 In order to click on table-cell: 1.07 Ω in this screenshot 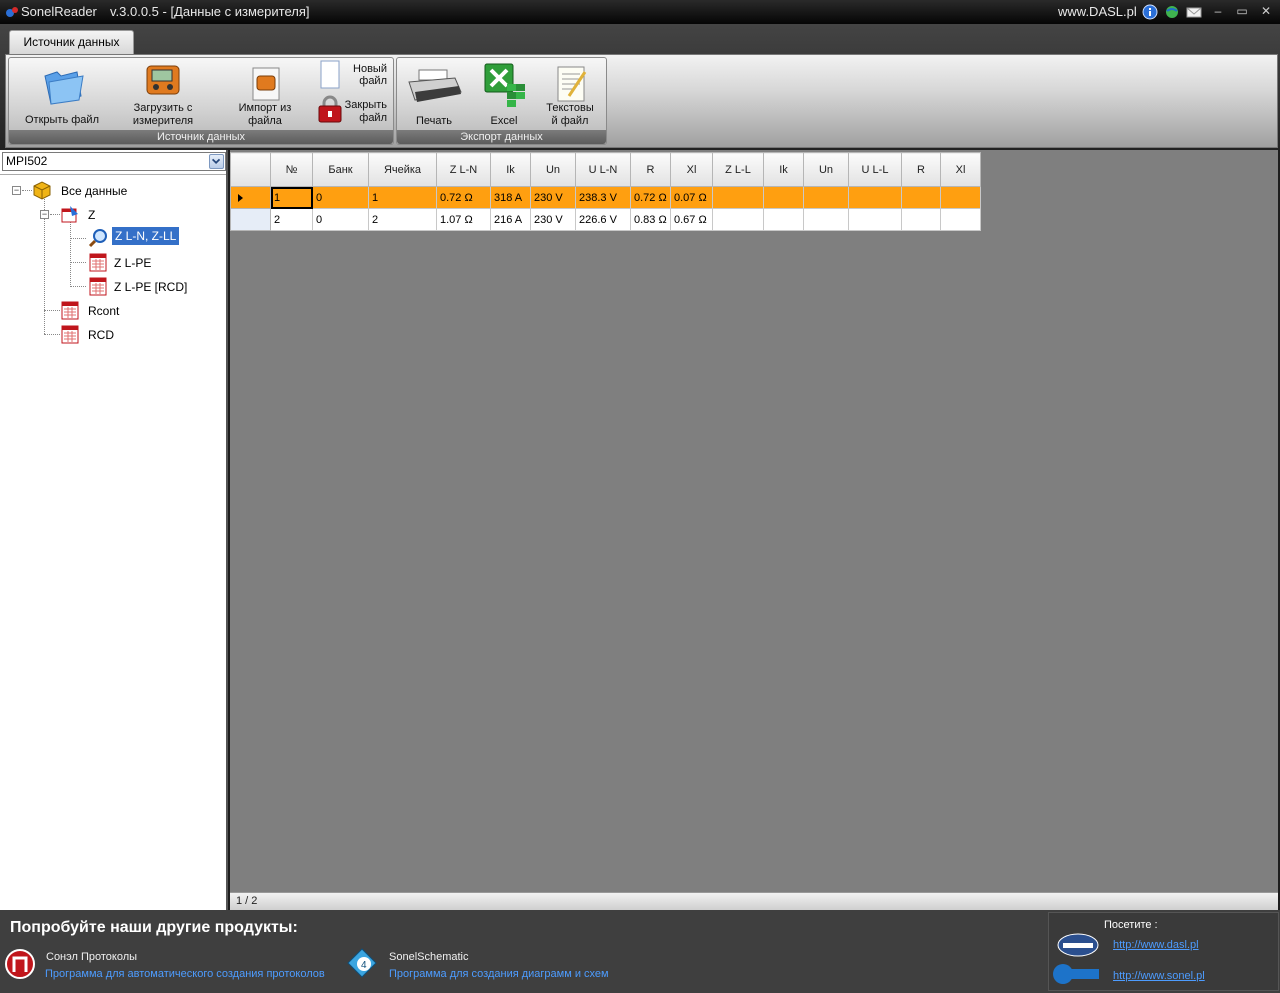, I will do `click(463, 219)`.